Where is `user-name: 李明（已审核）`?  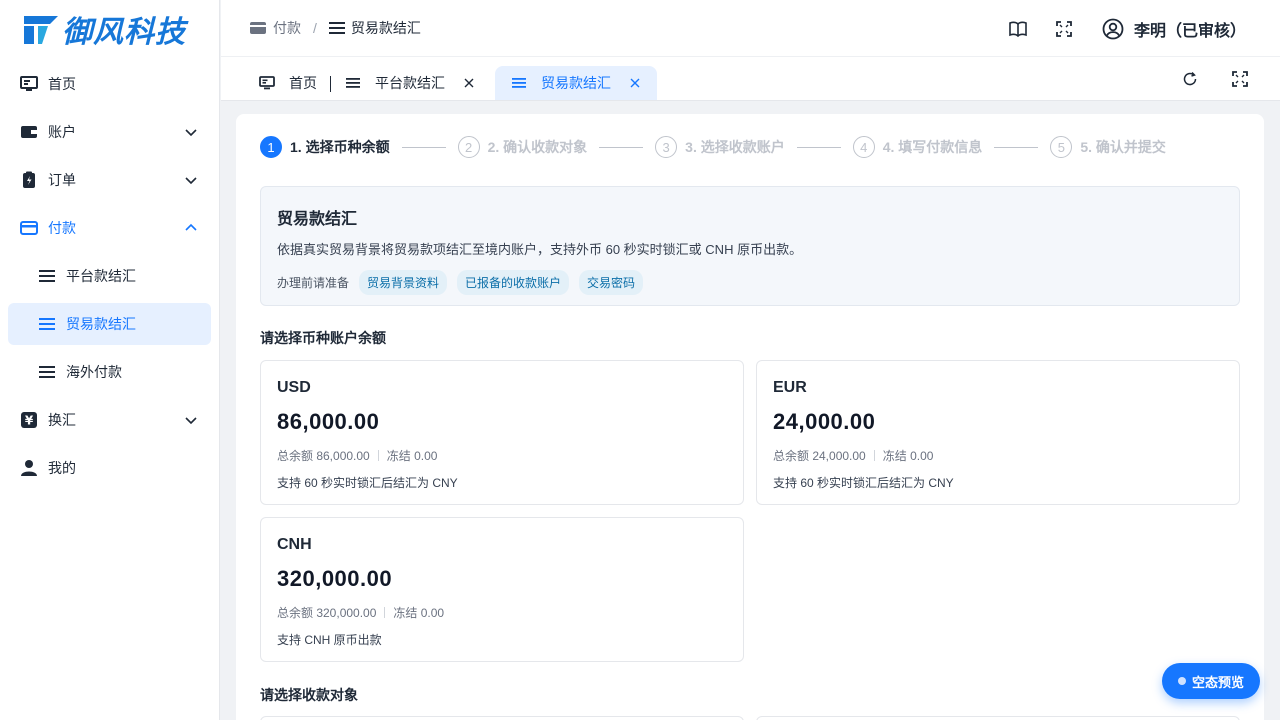 user-name: 李明（已审核） is located at coordinates (1189, 31).